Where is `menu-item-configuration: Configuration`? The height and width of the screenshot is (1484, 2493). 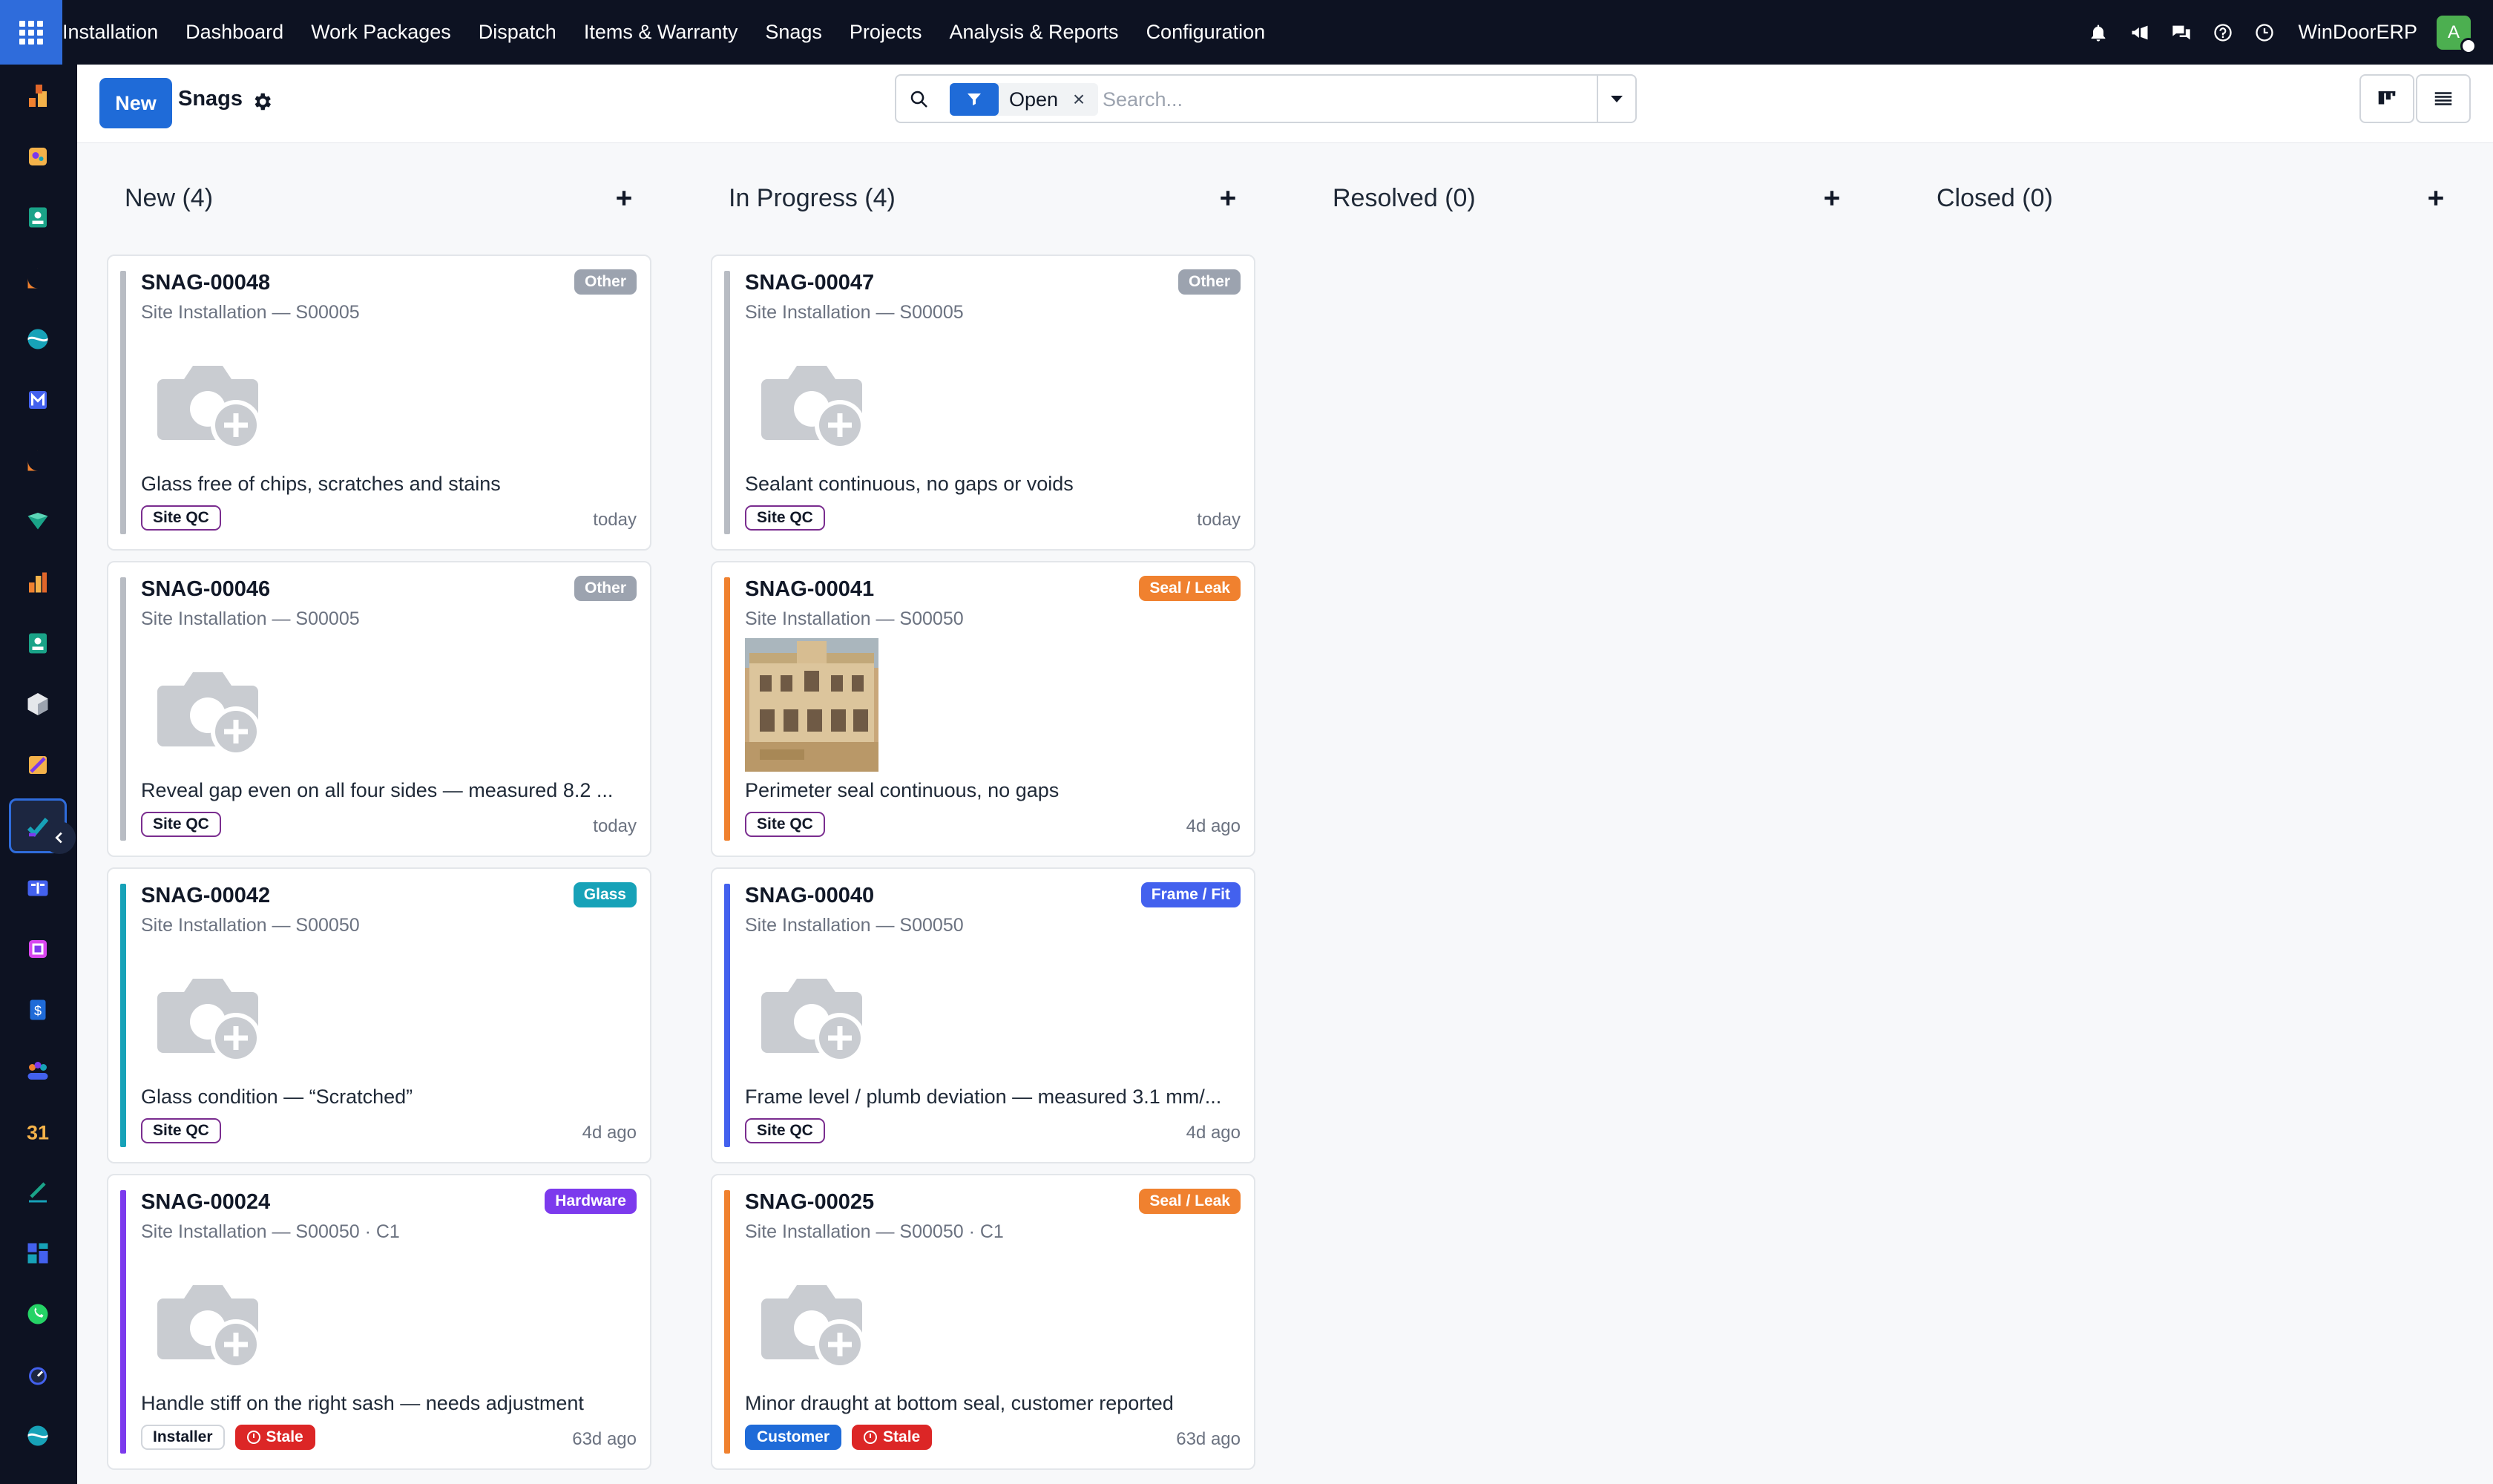
menu-item-configuration: Configuration is located at coordinates (1206, 32).